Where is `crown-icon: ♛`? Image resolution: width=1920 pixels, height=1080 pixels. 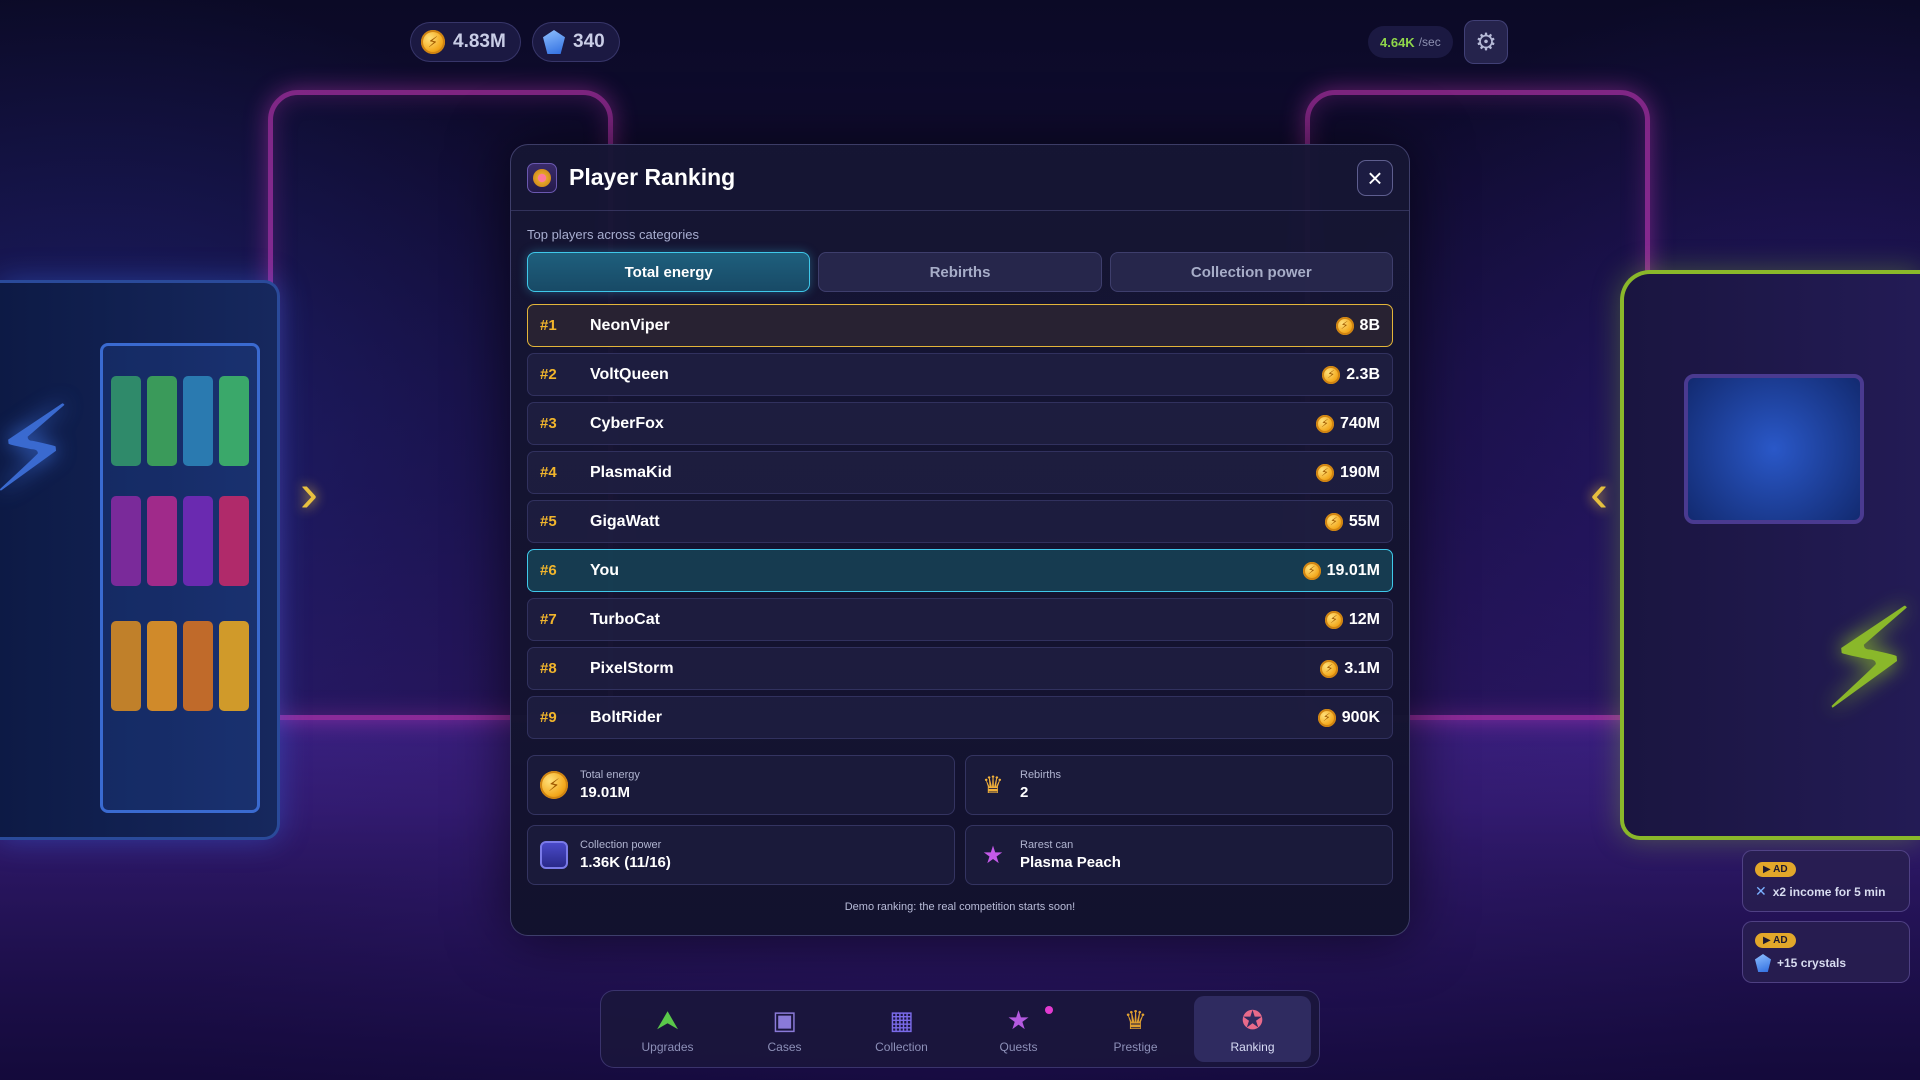
crown-icon: ♛ is located at coordinates (1135, 1019).